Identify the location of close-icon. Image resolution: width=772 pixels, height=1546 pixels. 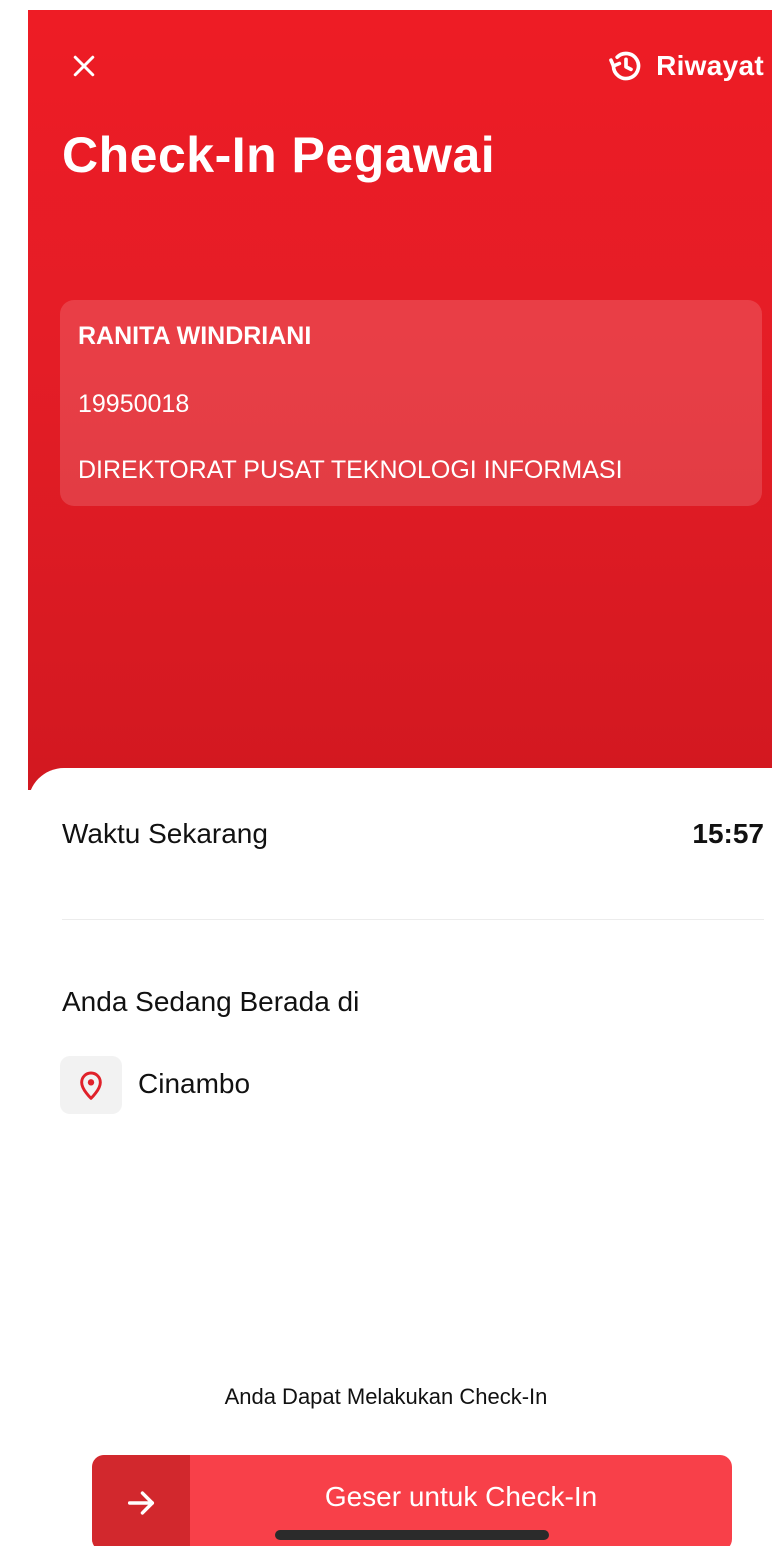
(84, 66).